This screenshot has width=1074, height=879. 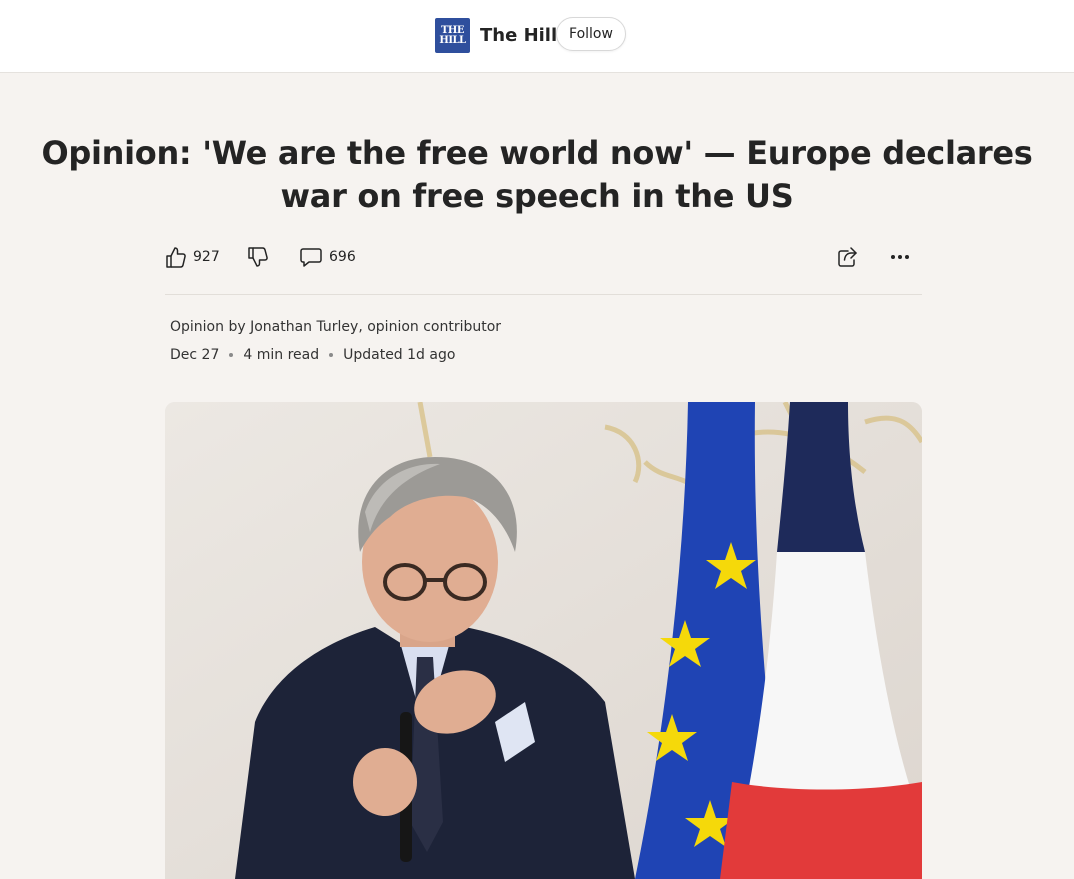 What do you see at coordinates (281, 355) in the screenshot?
I see `read-time: 4 min read` at bounding box center [281, 355].